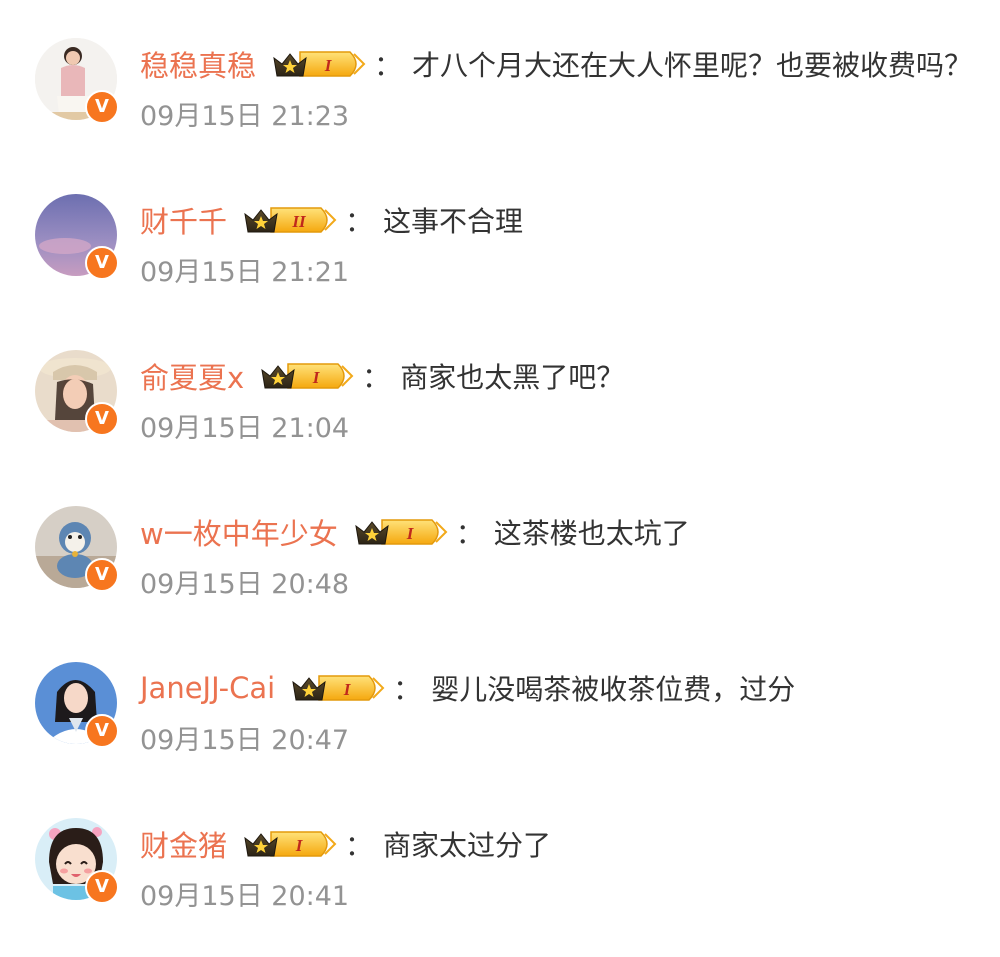 The height and width of the screenshot is (957, 1000). What do you see at coordinates (299, 221) in the screenshot?
I see `level-text: II` at bounding box center [299, 221].